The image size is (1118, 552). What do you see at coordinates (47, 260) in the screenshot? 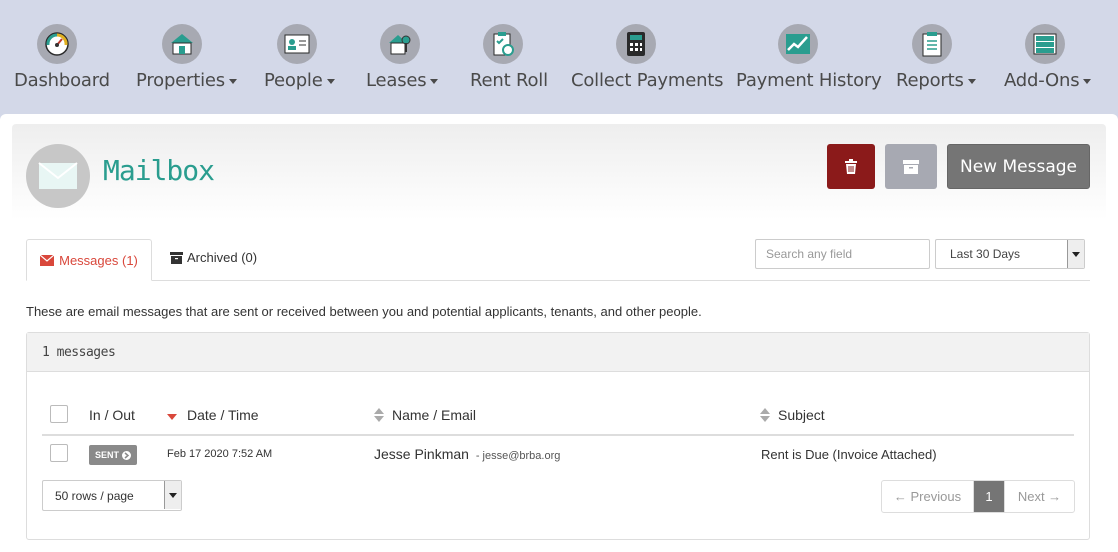
I see `envelope-icon` at bounding box center [47, 260].